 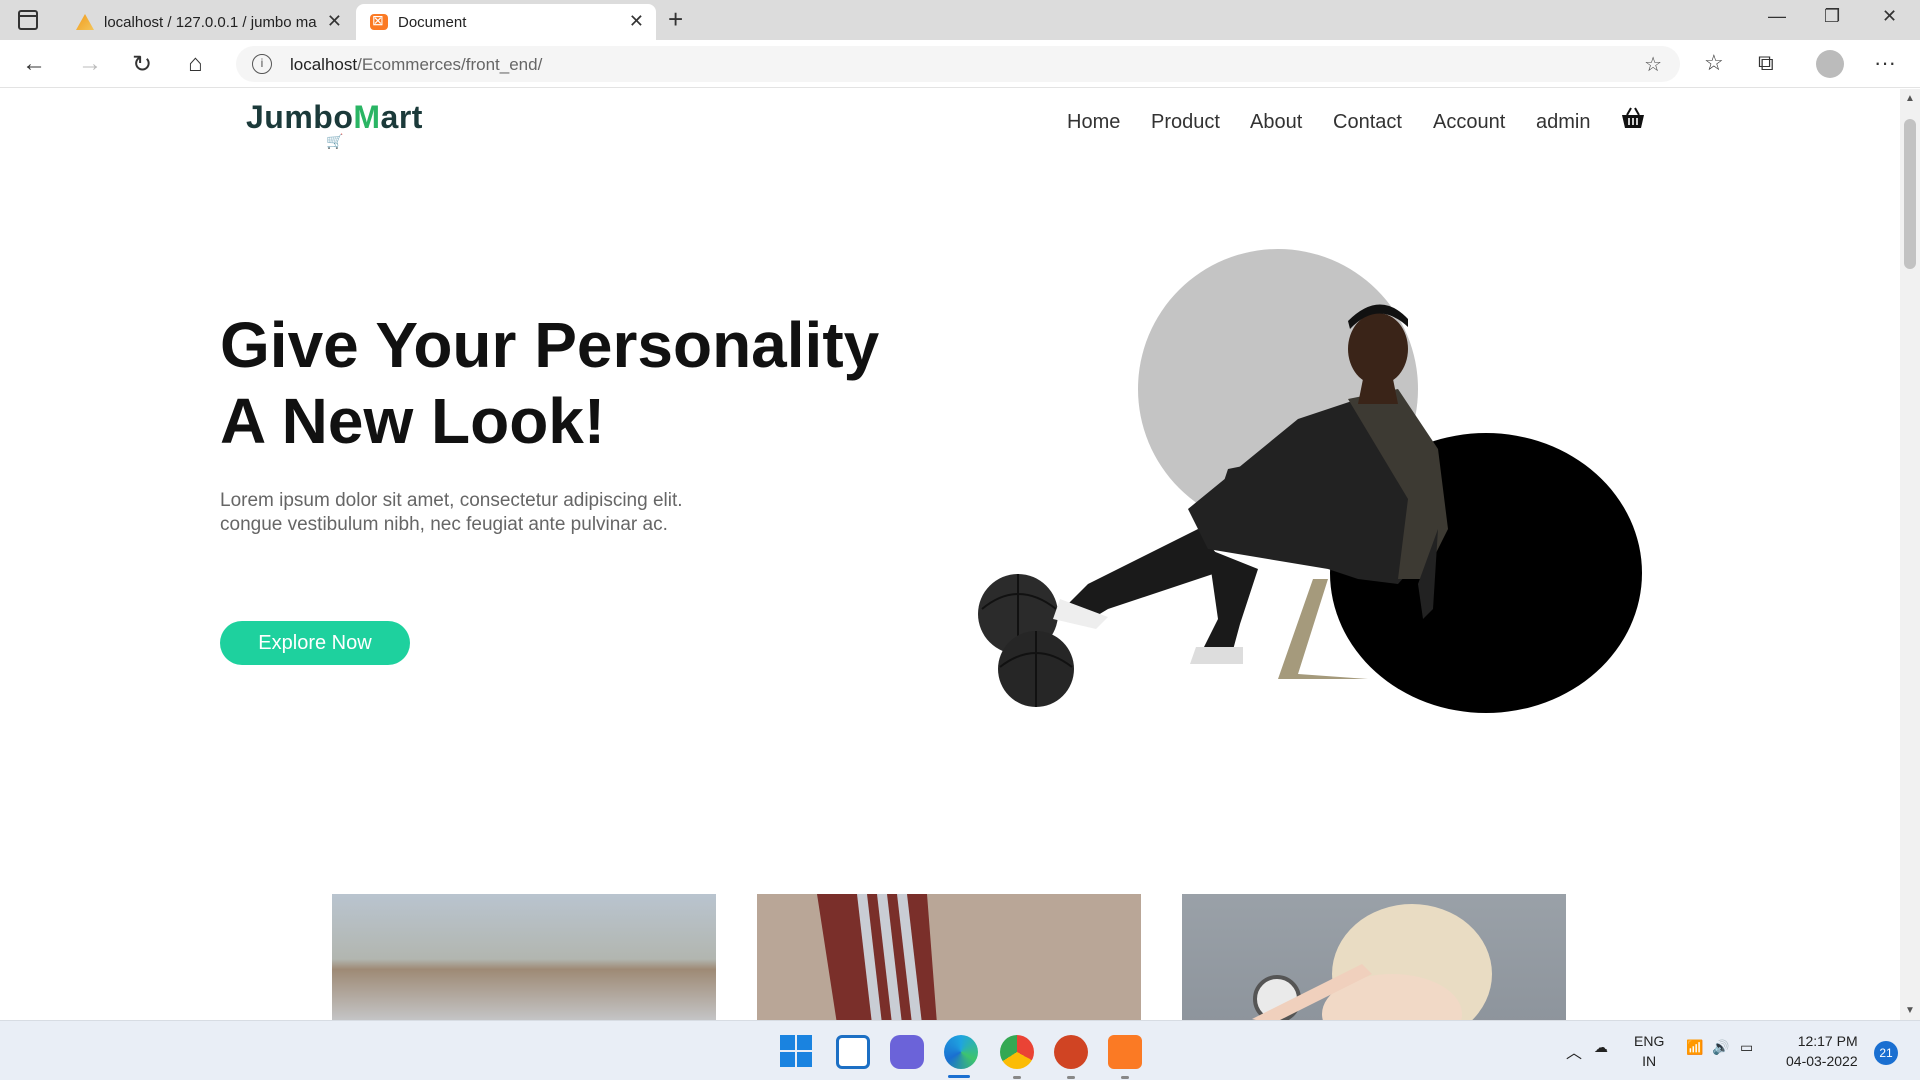 I want to click on tab-document: Document ✕, so click(x=506, y=22).